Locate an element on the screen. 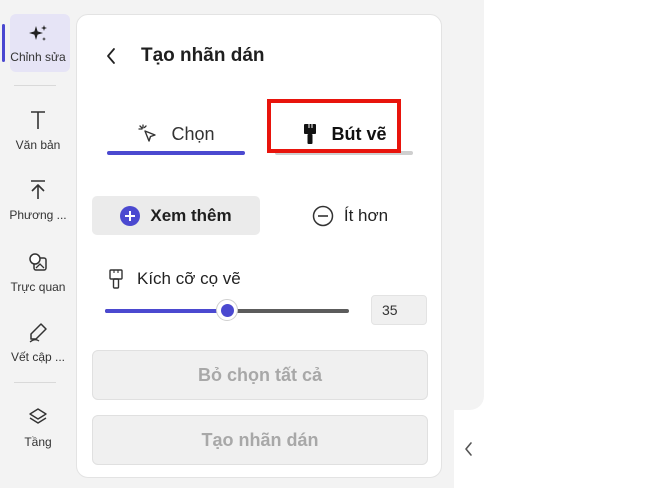 This screenshot has height=488, width=665. brush-icon is located at coordinates (310, 134).